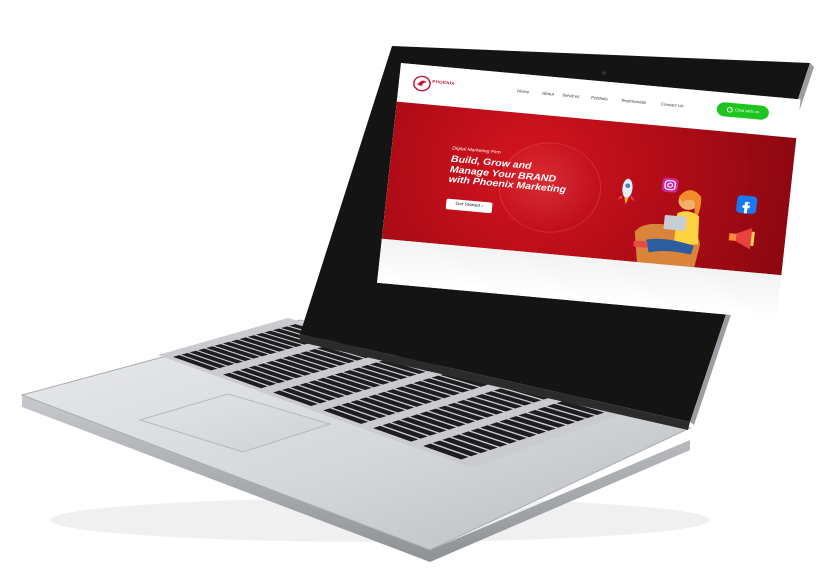 This screenshot has height=581, width=833. Describe the element at coordinates (634, 101) in the screenshot. I see `nav-testimonials: Testimonials` at that location.